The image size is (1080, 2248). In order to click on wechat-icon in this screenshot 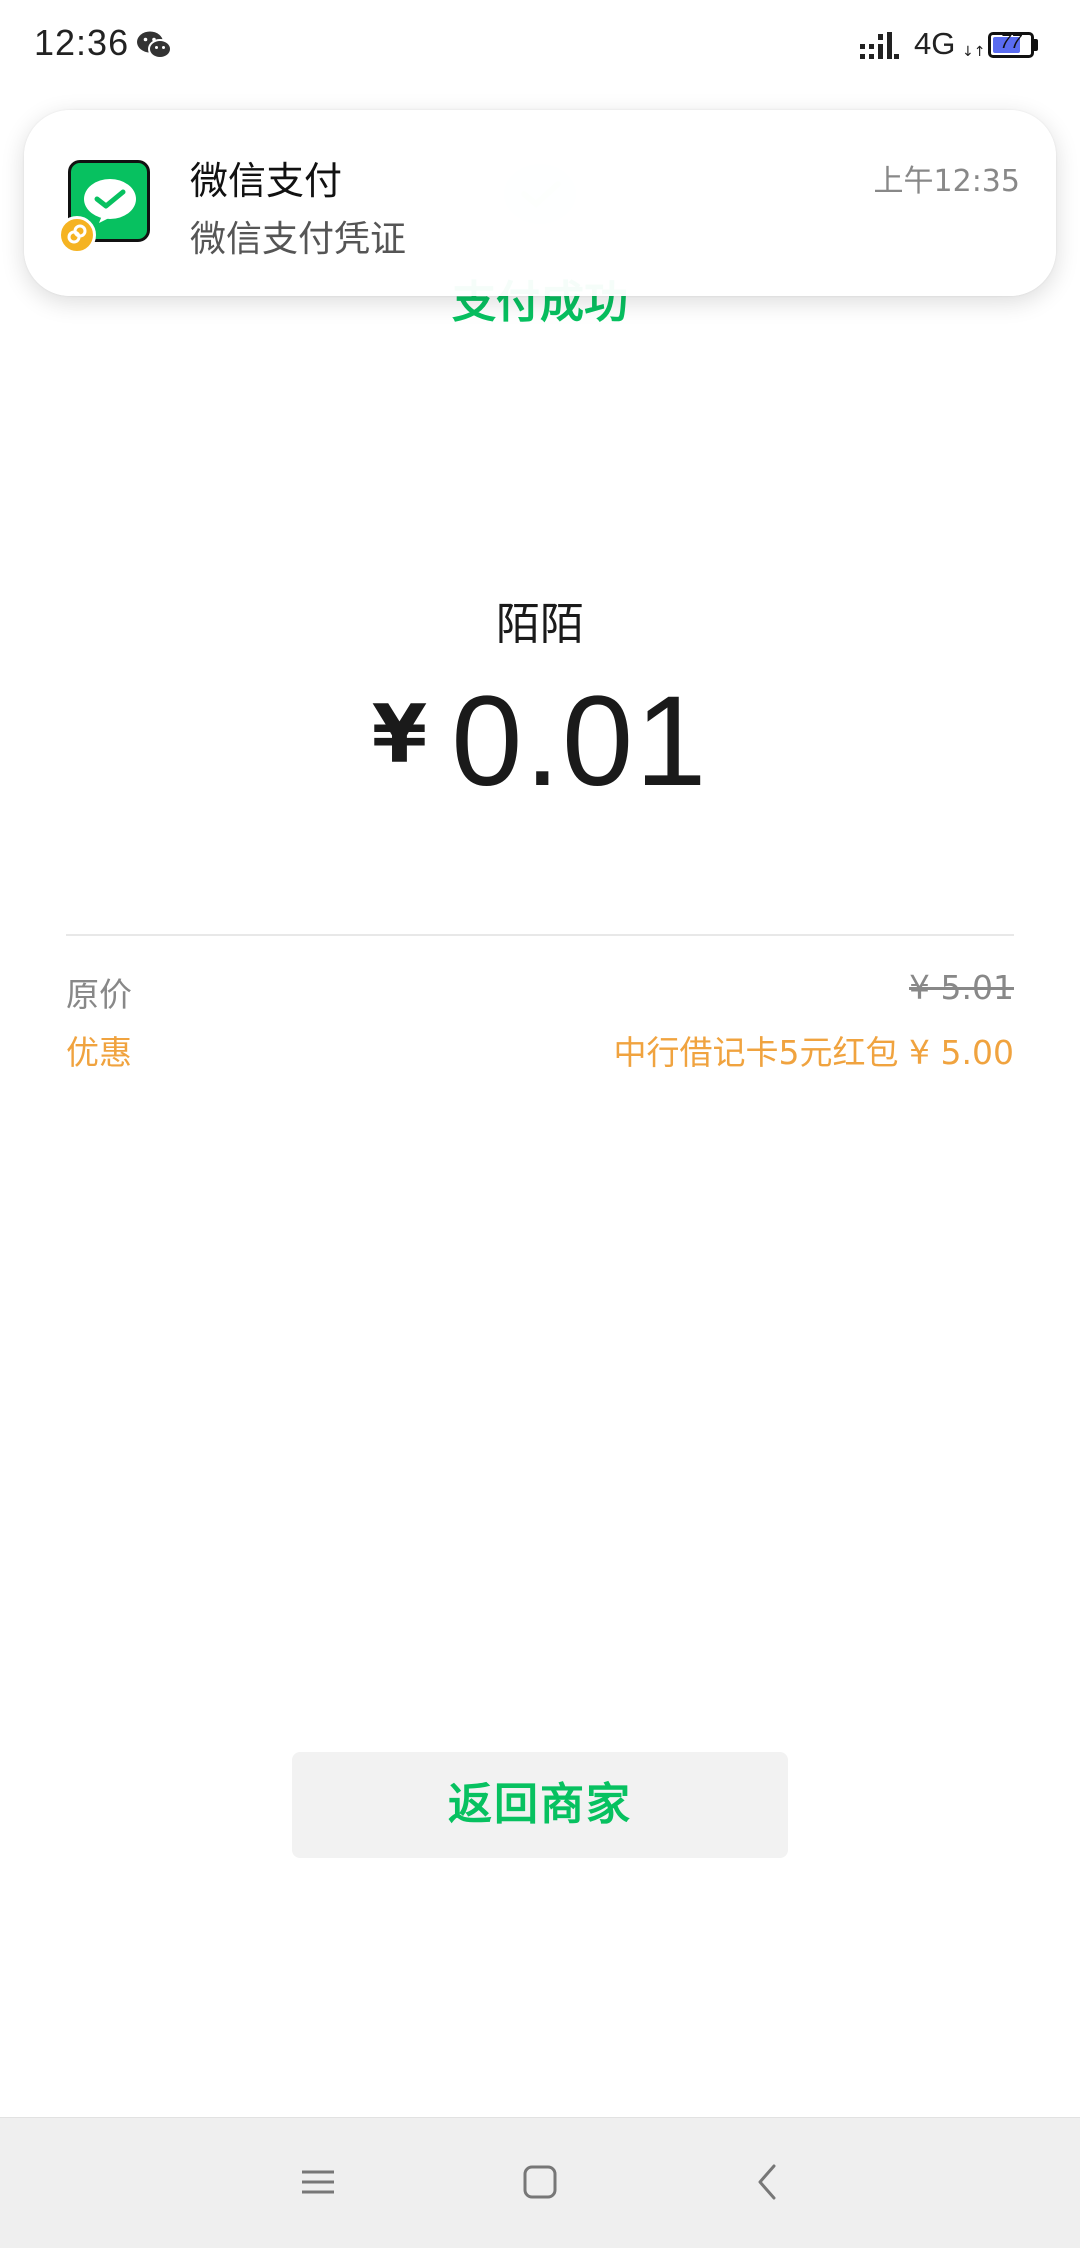, I will do `click(154, 45)`.